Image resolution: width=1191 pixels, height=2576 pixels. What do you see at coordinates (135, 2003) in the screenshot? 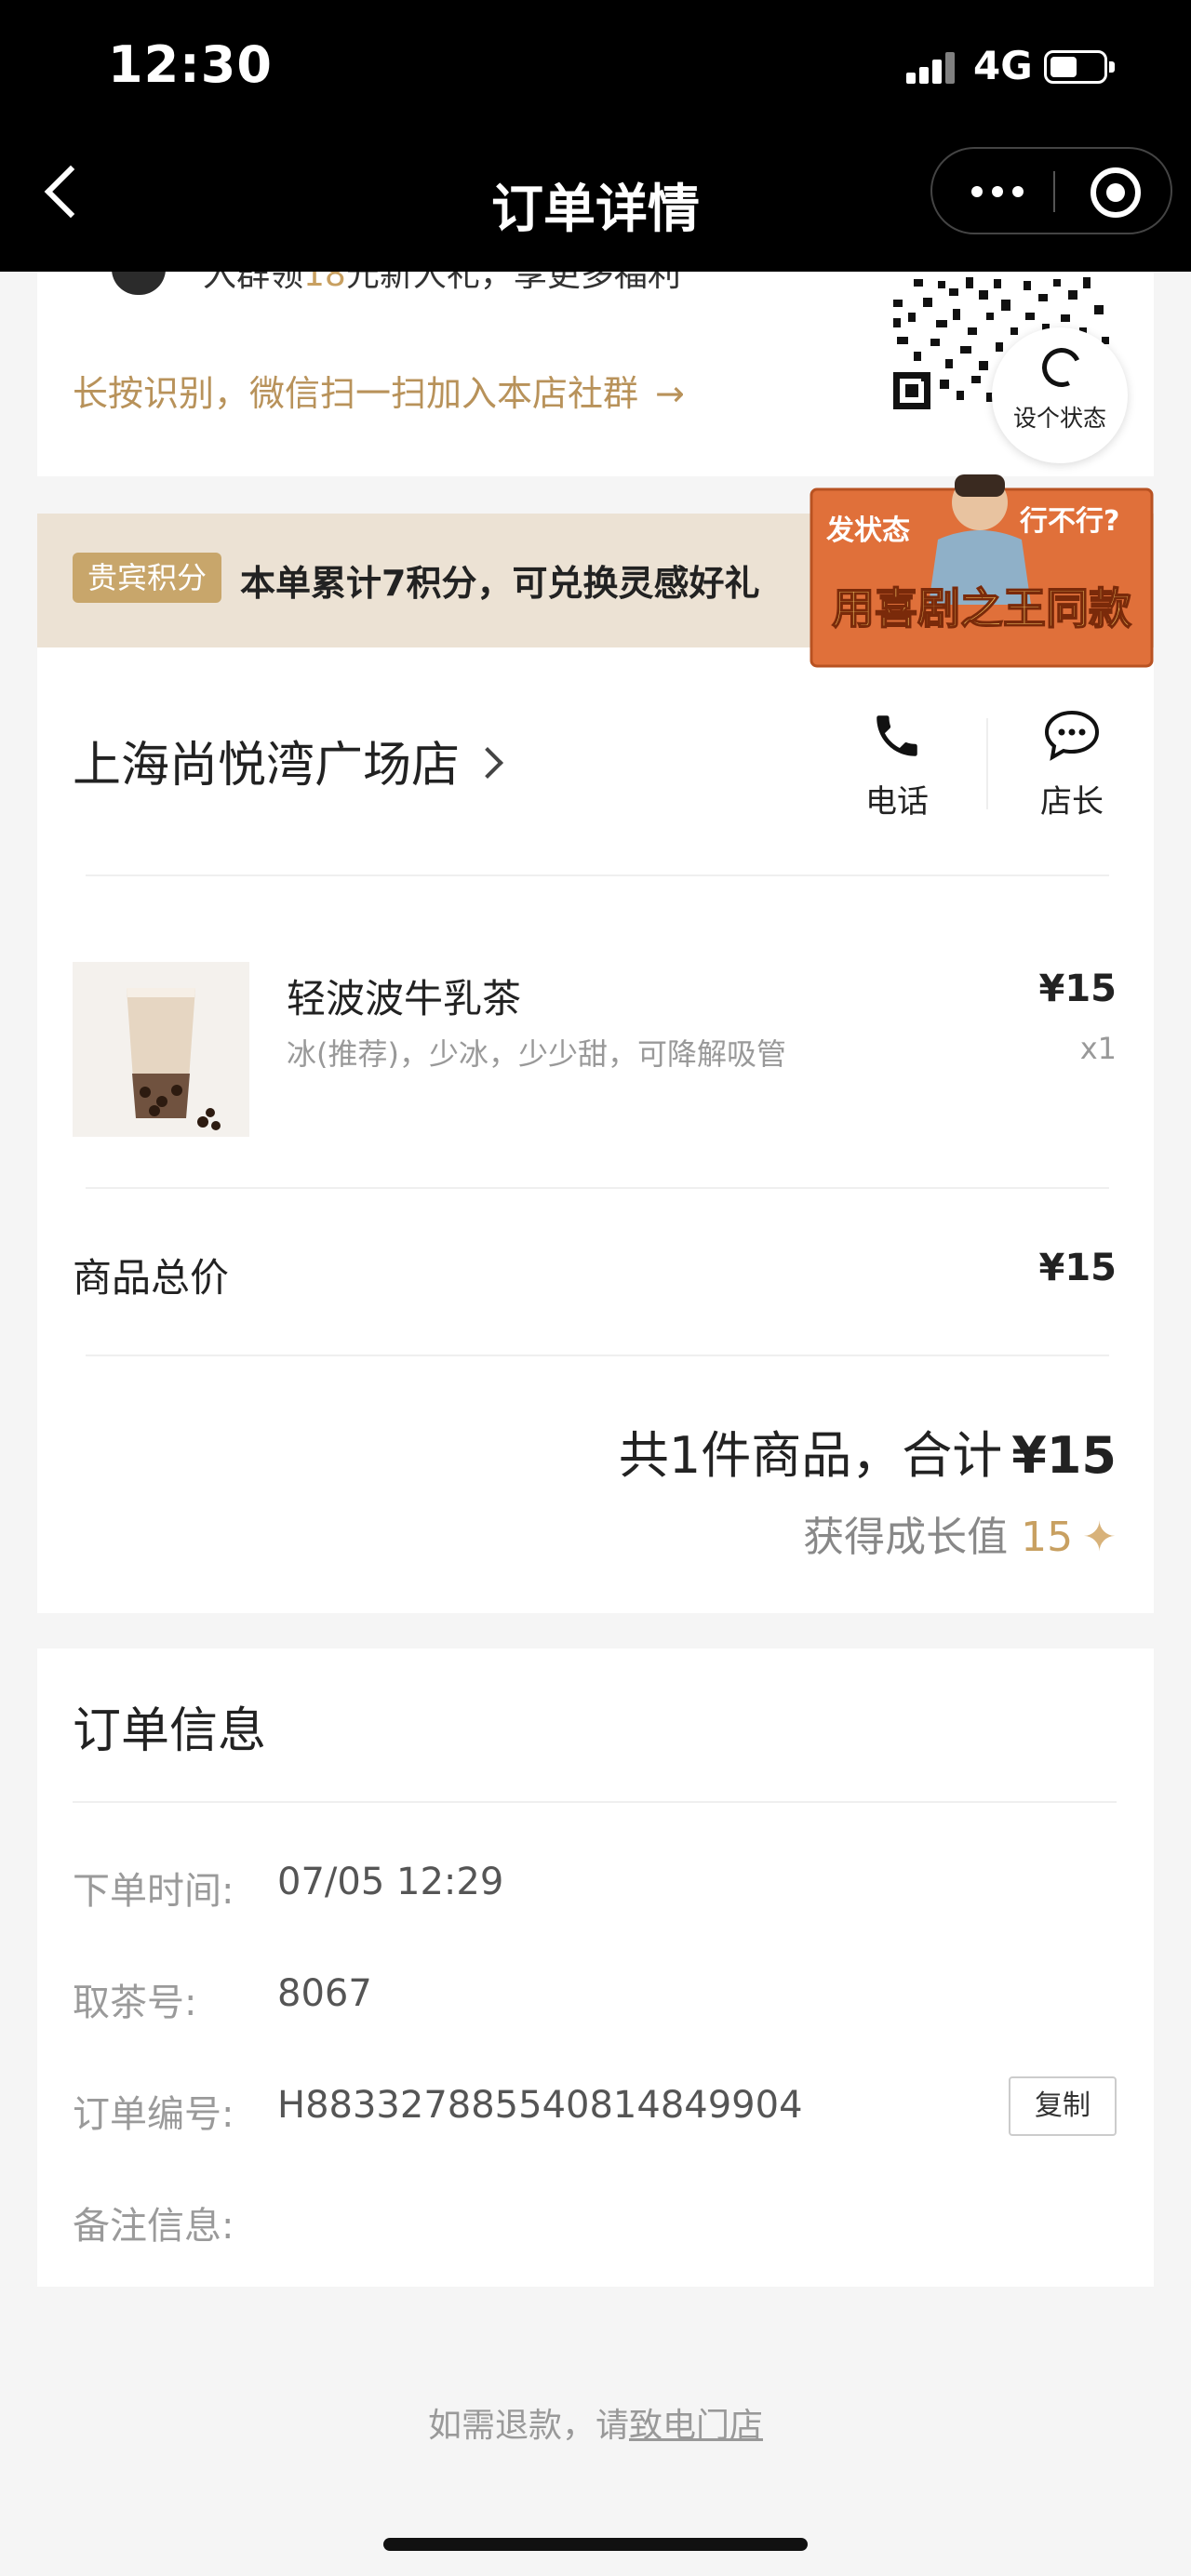
I see `pickup-number-label: 取茶号:` at bounding box center [135, 2003].